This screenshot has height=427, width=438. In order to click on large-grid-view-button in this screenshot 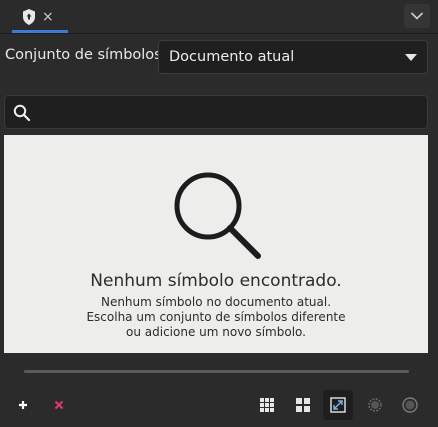, I will do `click(303, 405)`.